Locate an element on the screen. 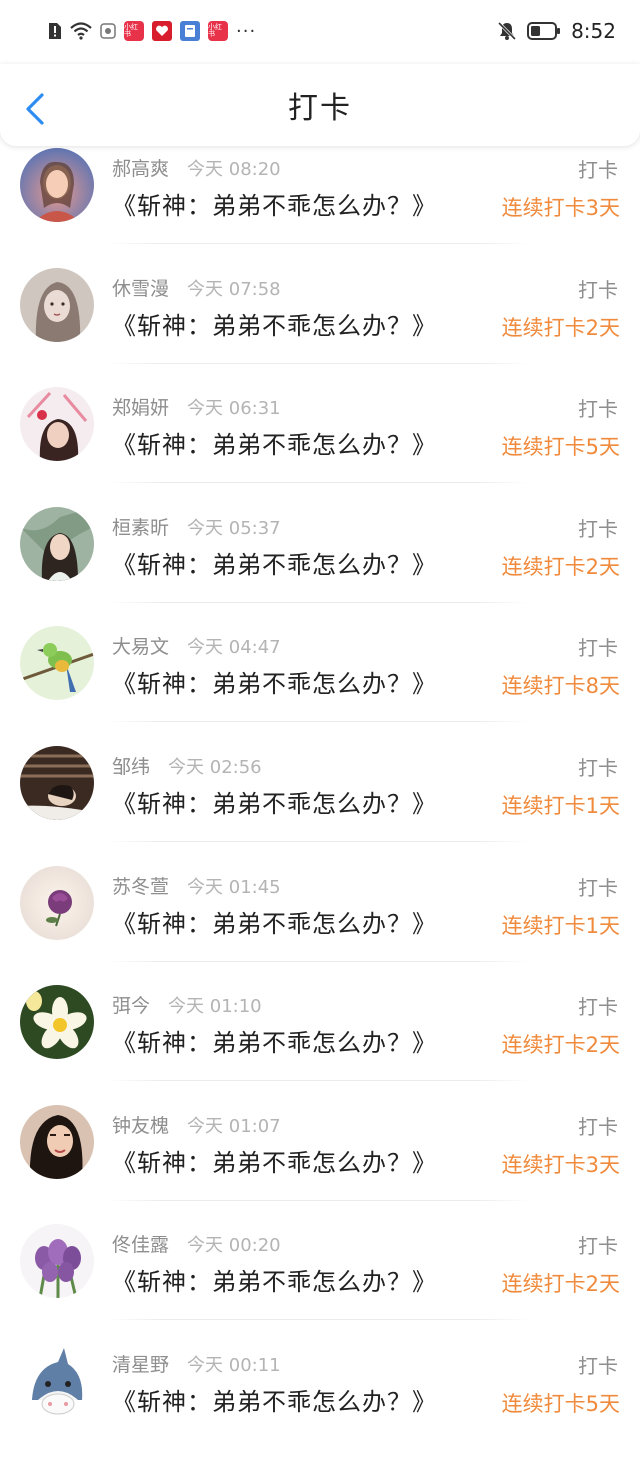 The width and height of the screenshot is (640, 1462). user-name: 苏冬萱 is located at coordinates (140, 885).